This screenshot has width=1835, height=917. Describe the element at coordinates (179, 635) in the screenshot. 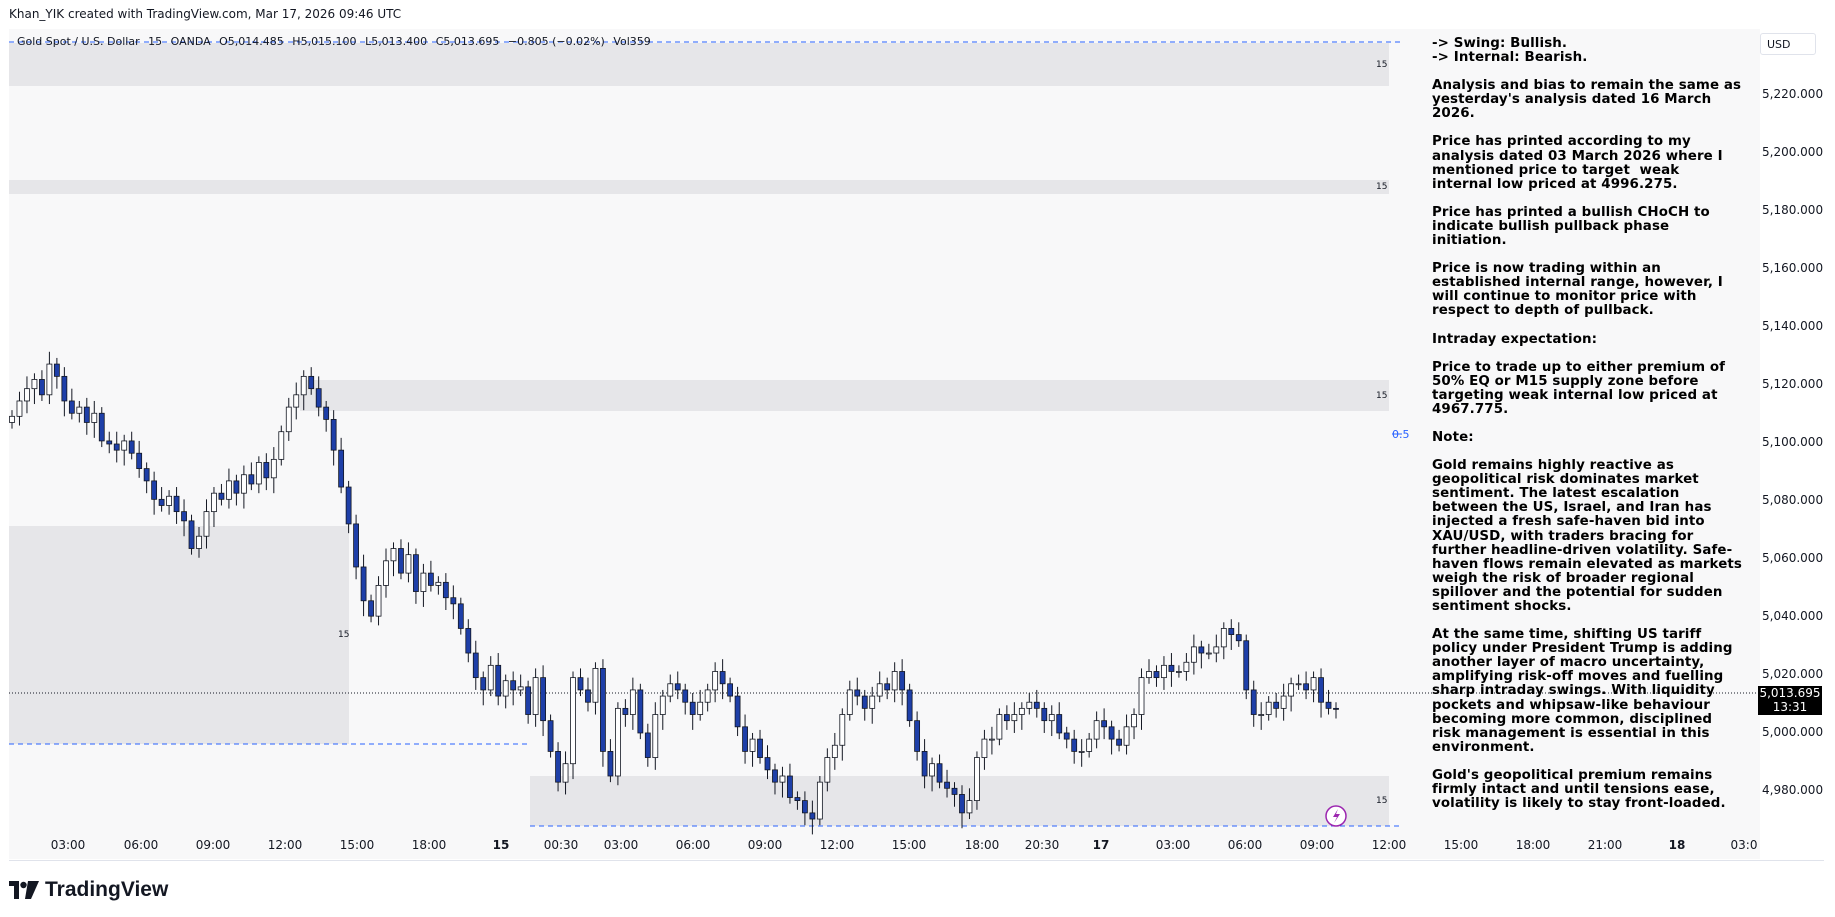

I see `demand-zone-left` at that location.